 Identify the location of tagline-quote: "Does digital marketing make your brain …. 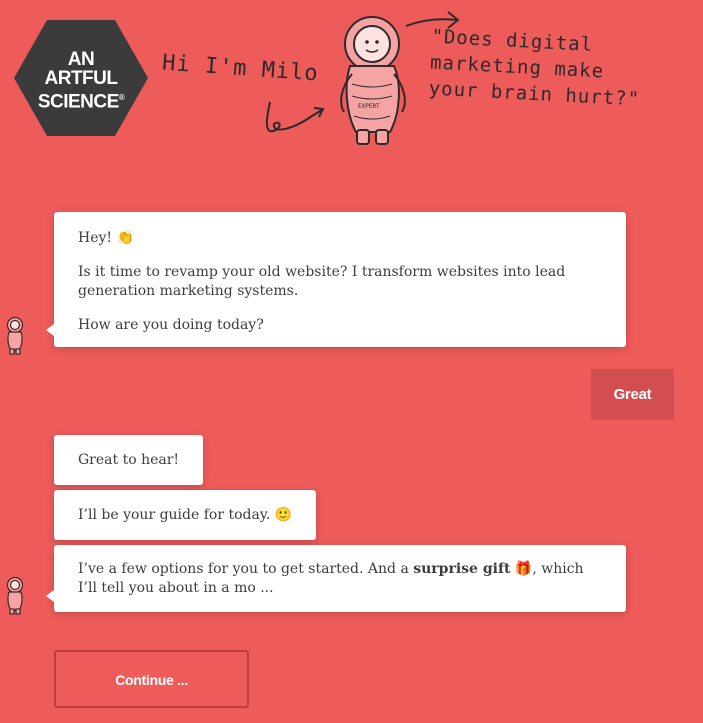
(555, 69).